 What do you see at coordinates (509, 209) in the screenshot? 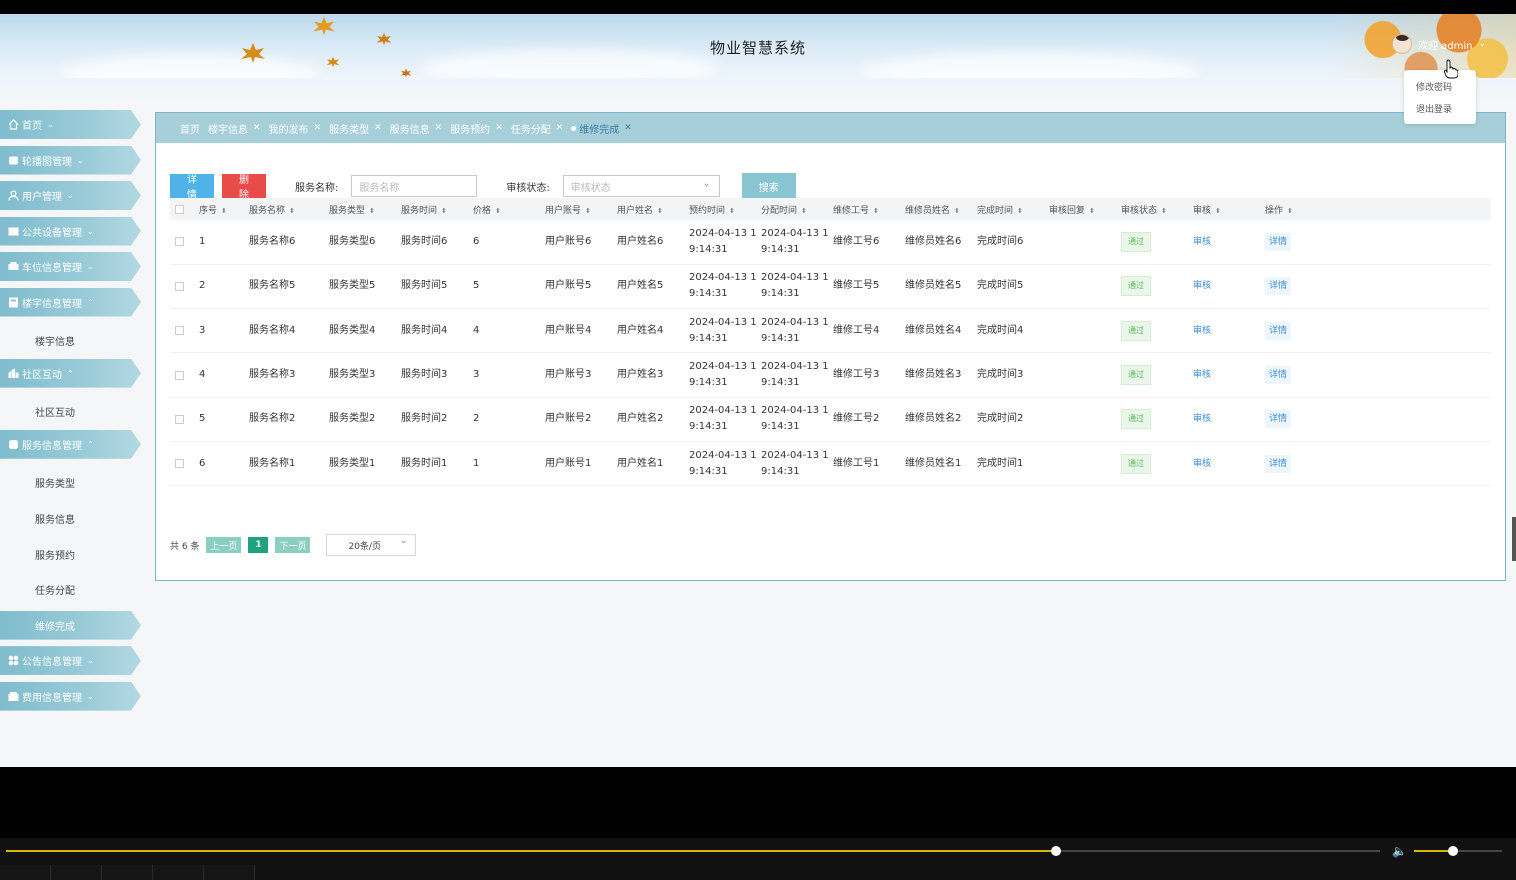
I see `column-header: 价格 ⬍` at bounding box center [509, 209].